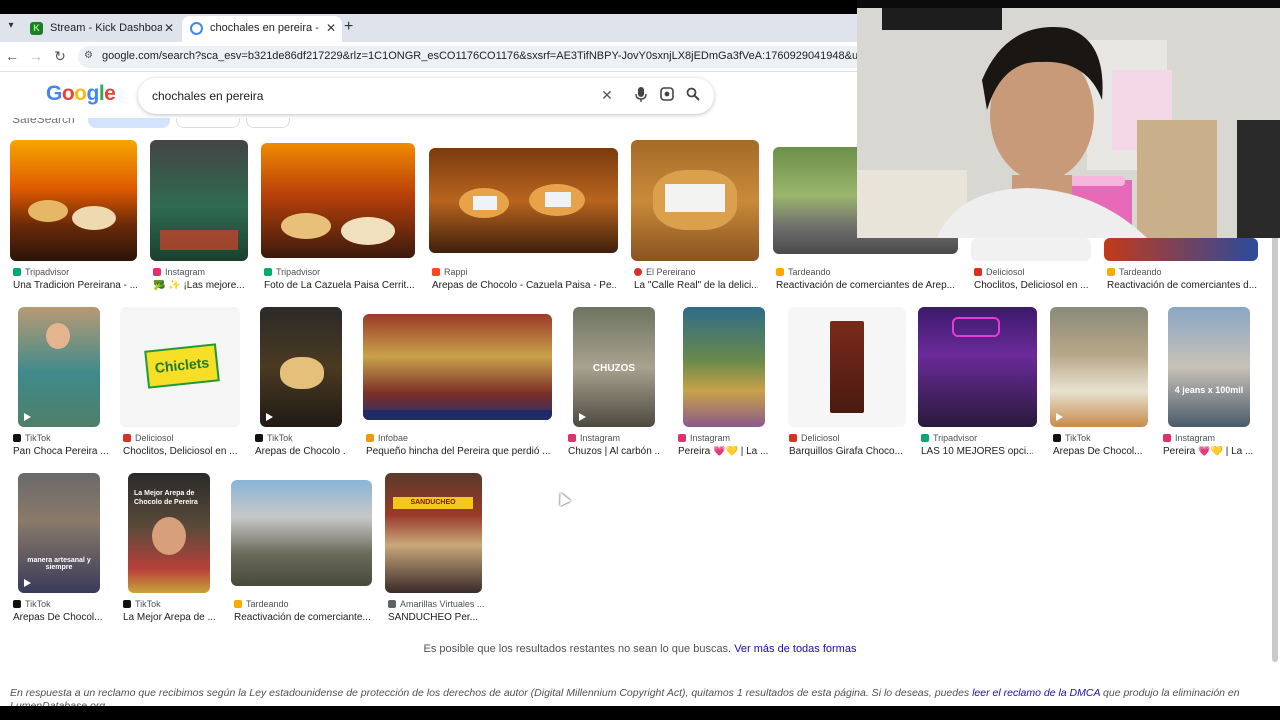  Describe the element at coordinates (641, 96) in the screenshot. I see `microphone-icon` at that location.